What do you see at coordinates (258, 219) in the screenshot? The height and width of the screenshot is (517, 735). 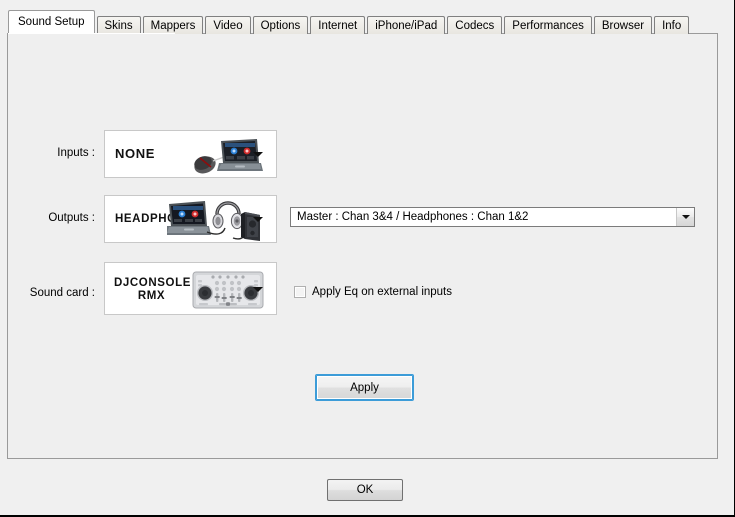 I see `outputs-dropdown-arrow-icon` at bounding box center [258, 219].